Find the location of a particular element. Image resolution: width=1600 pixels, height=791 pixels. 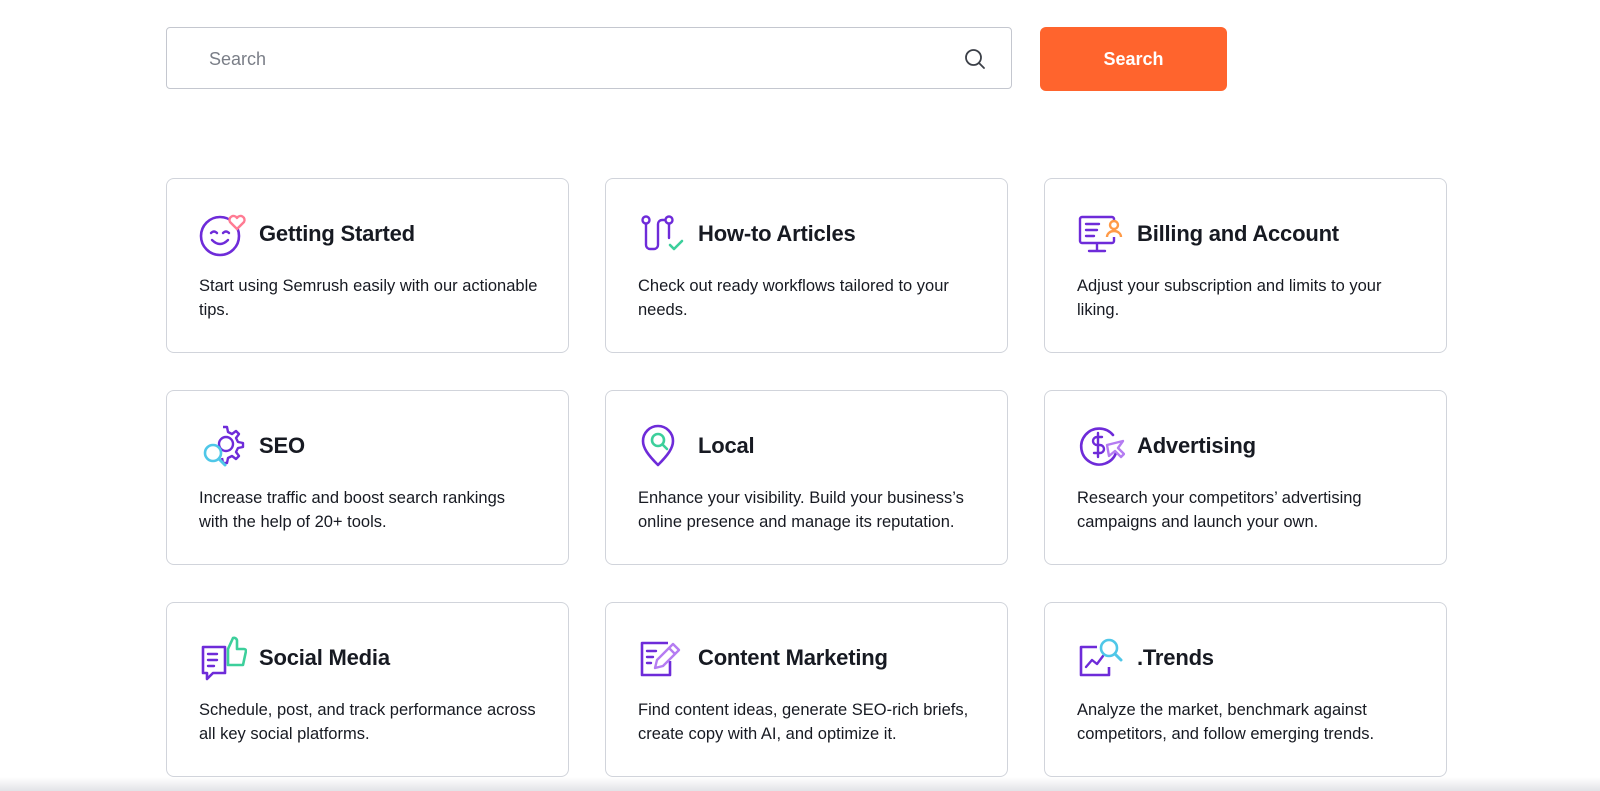

card-header: Billing and Account is located at coordinates (1246, 234).